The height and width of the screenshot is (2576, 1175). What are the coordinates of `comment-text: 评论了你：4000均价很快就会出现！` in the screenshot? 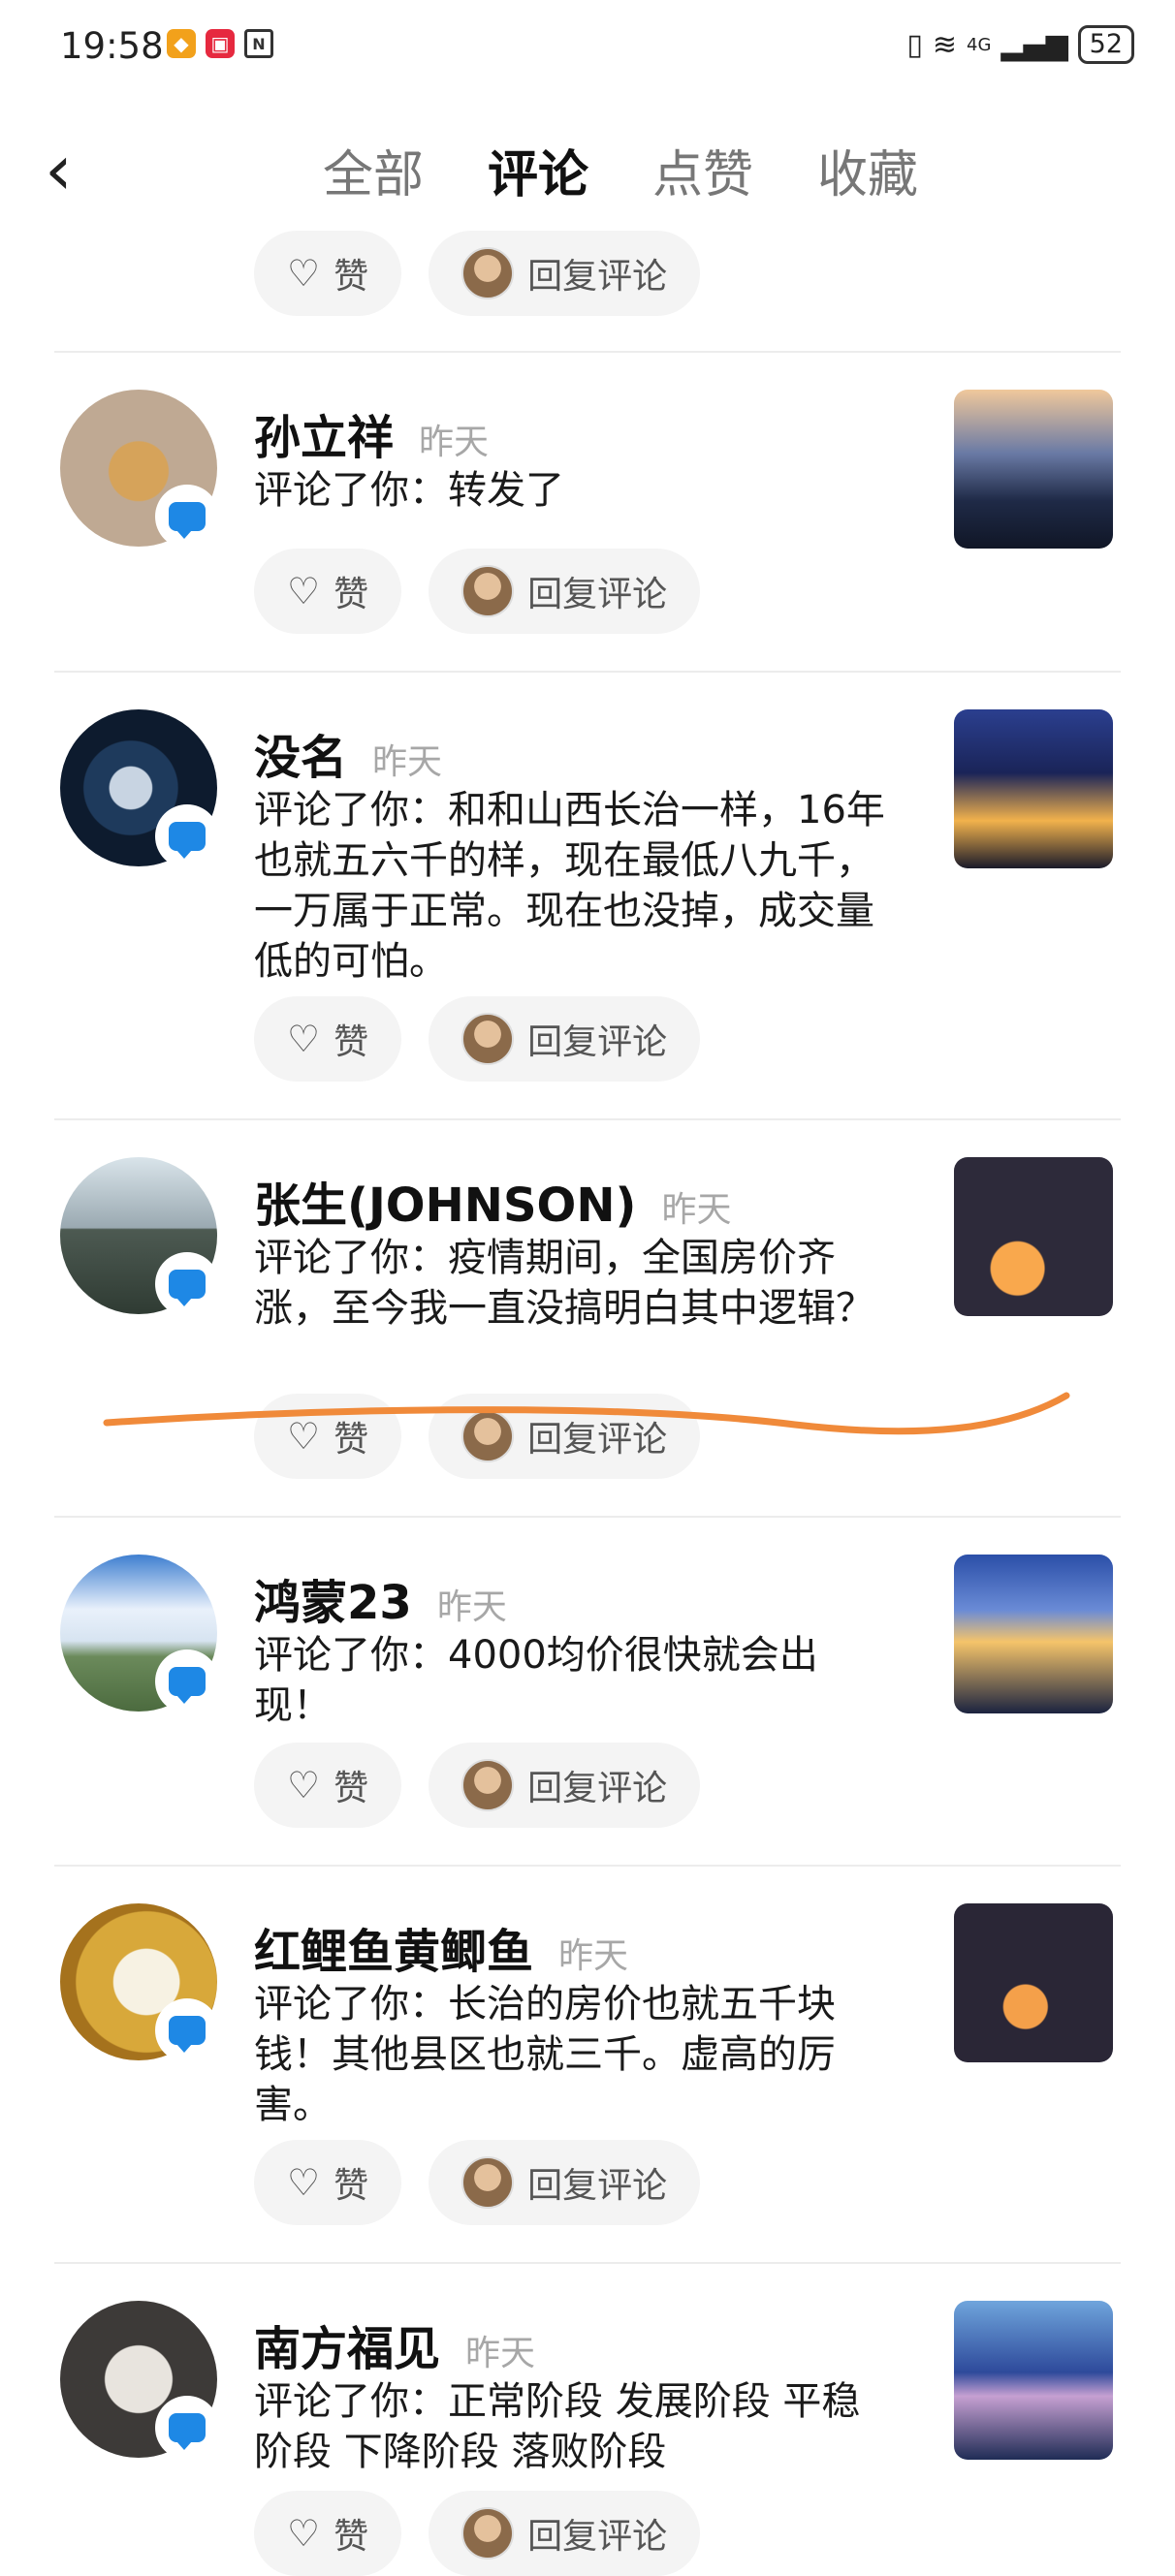 It's located at (574, 1680).